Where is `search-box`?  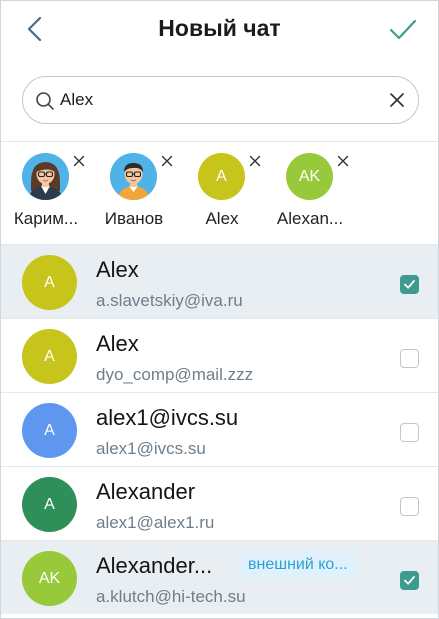 search-box is located at coordinates (220, 100).